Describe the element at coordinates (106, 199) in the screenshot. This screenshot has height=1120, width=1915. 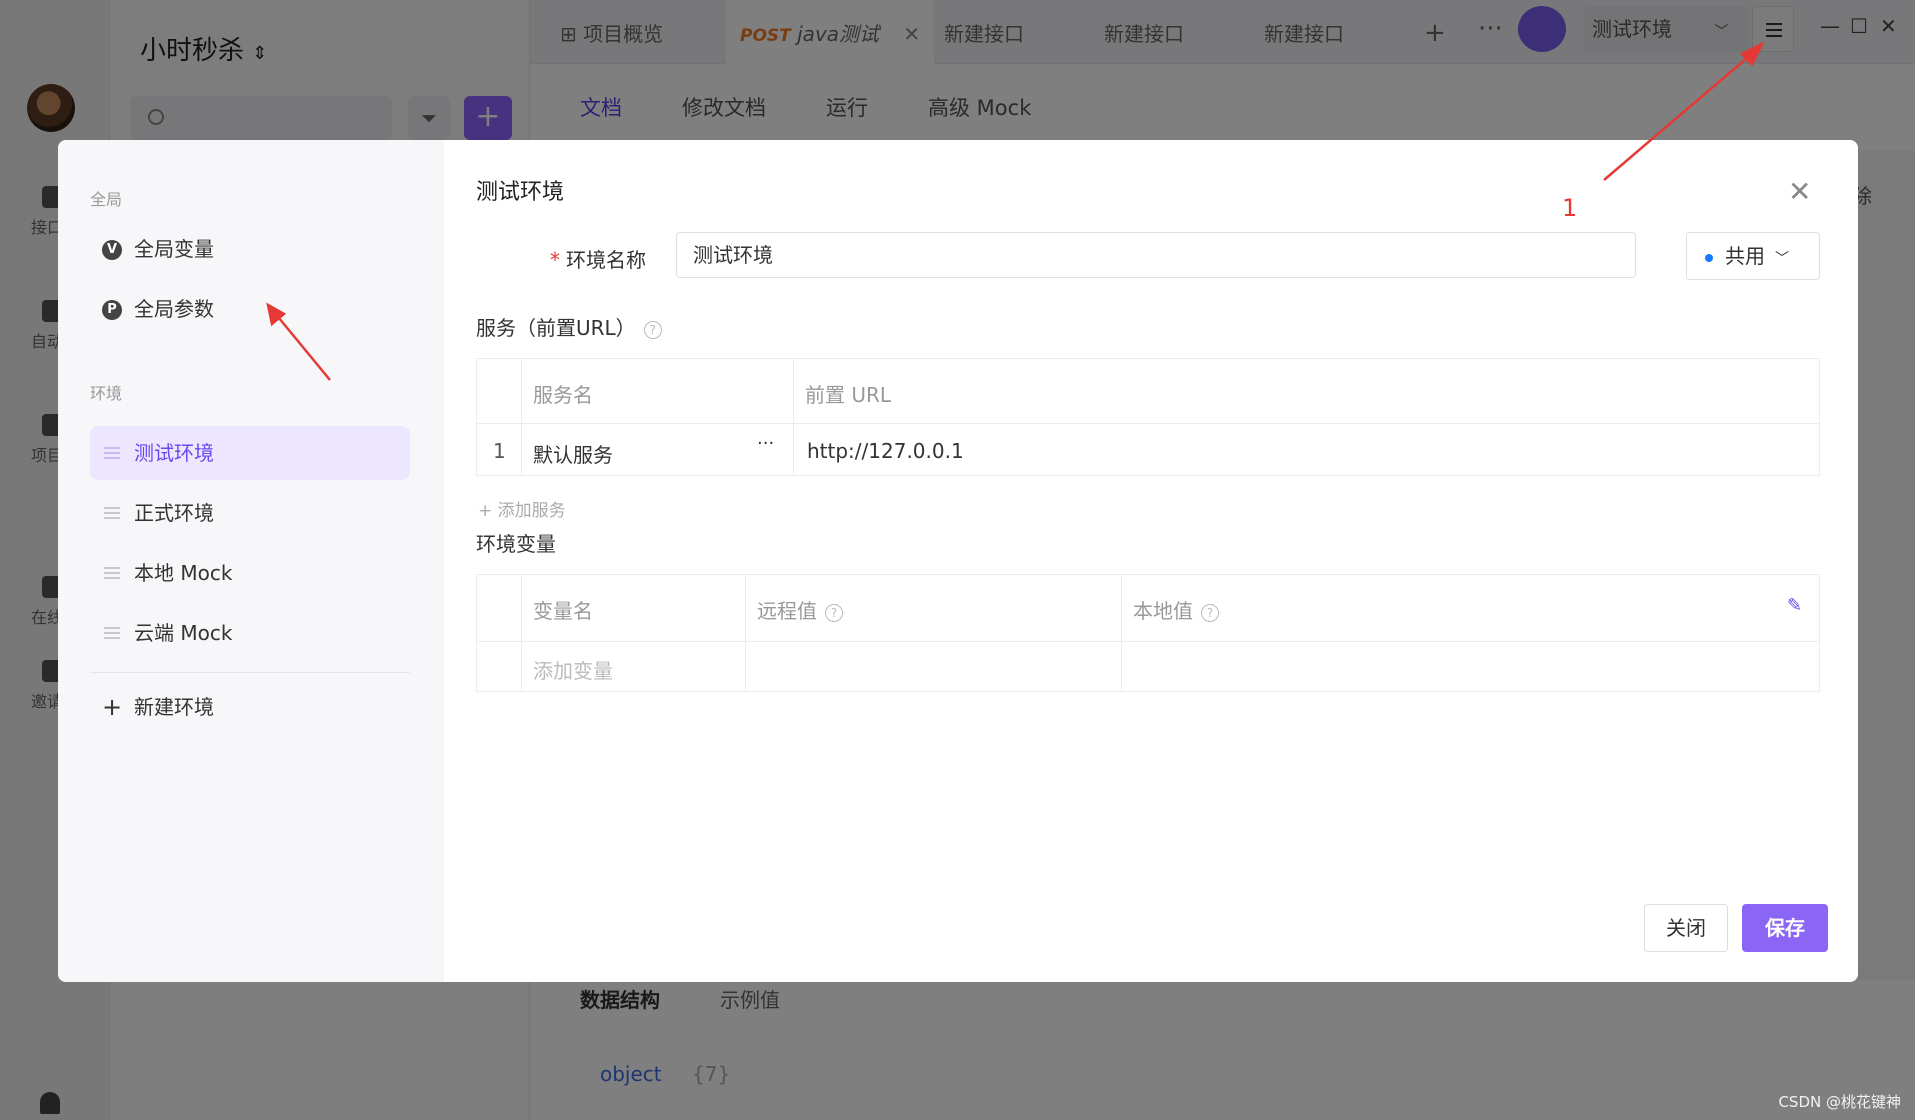
I see `group-global-label: 全局` at that location.